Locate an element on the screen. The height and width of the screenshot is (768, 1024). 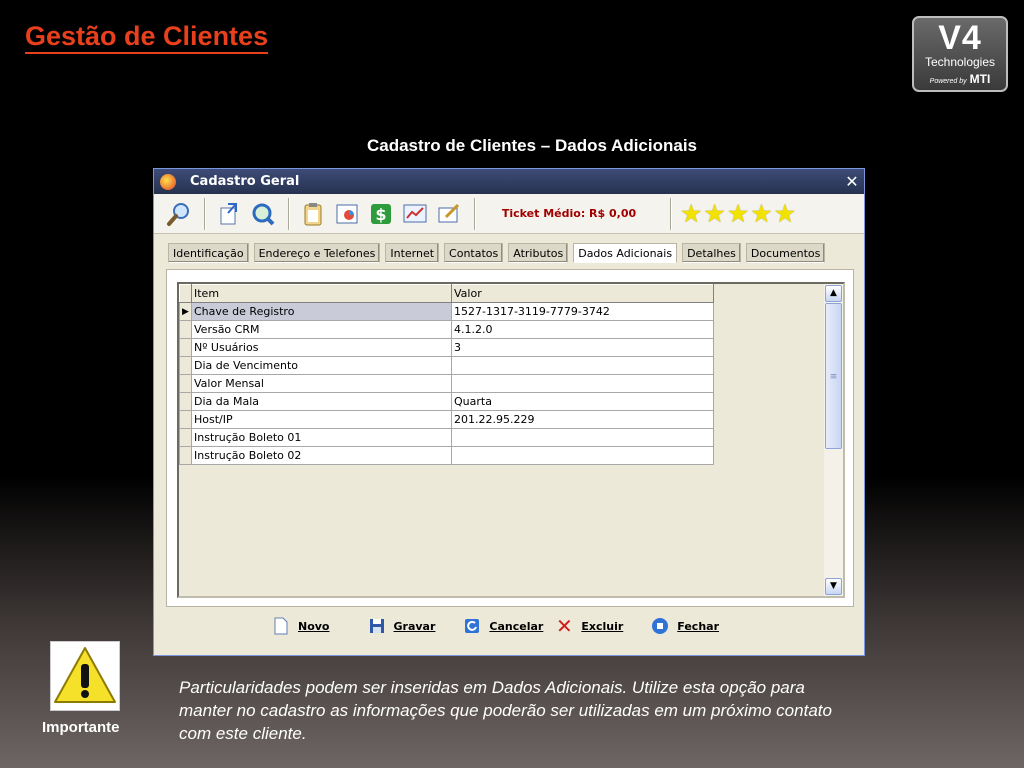
warning-icon is located at coordinates (85, 676).